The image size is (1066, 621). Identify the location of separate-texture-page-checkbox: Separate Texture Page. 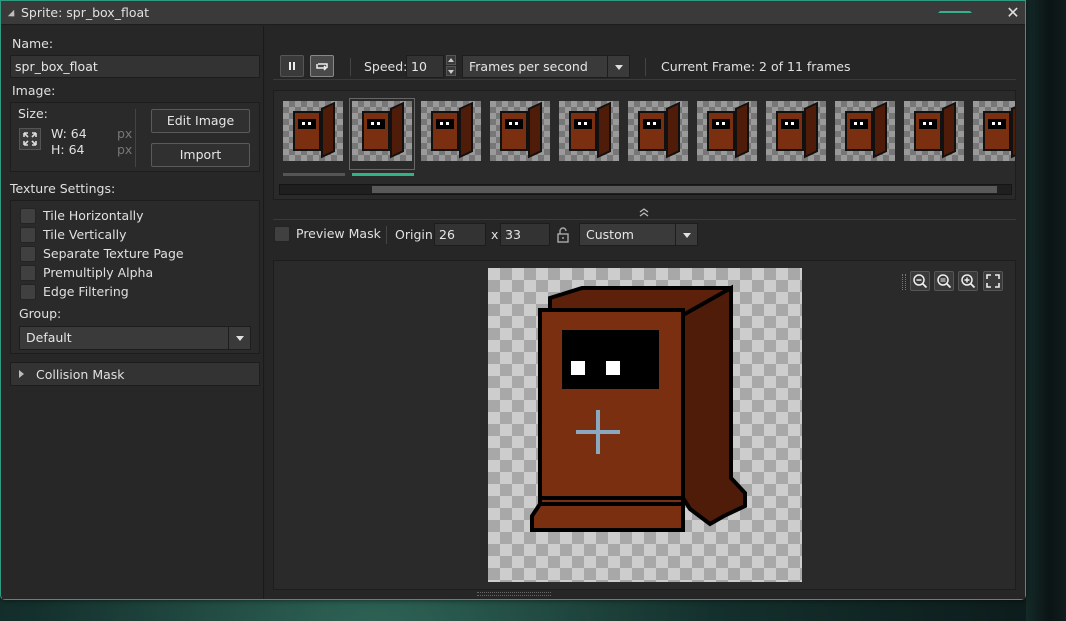
(132, 254).